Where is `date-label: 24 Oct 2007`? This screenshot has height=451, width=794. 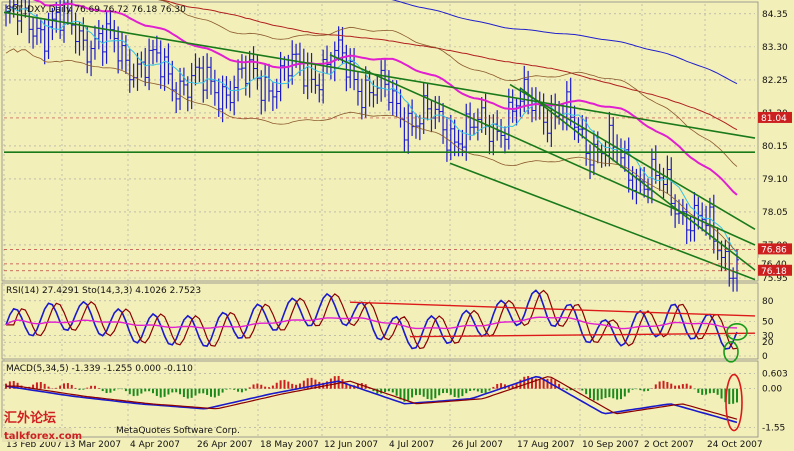 date-label: 24 Oct 2007 is located at coordinates (735, 445).